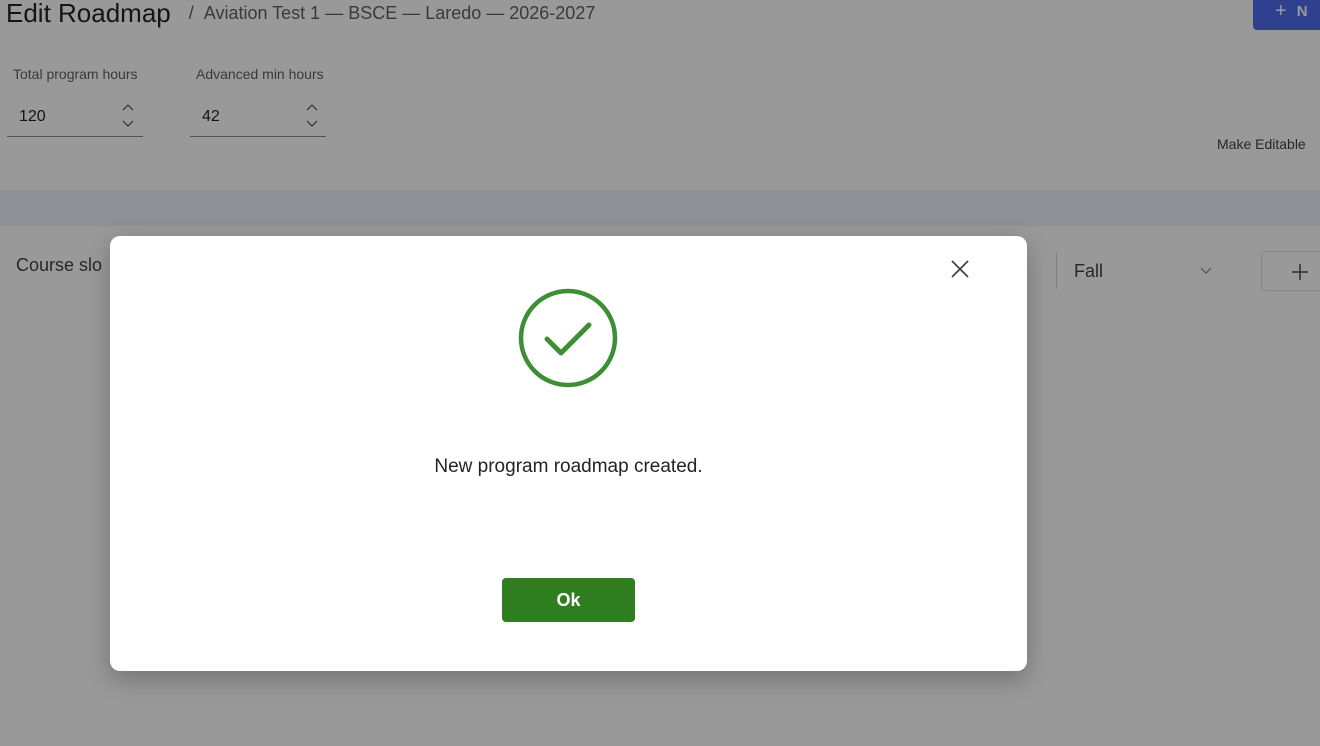  I want to click on ok-button: Ok, so click(568, 600).